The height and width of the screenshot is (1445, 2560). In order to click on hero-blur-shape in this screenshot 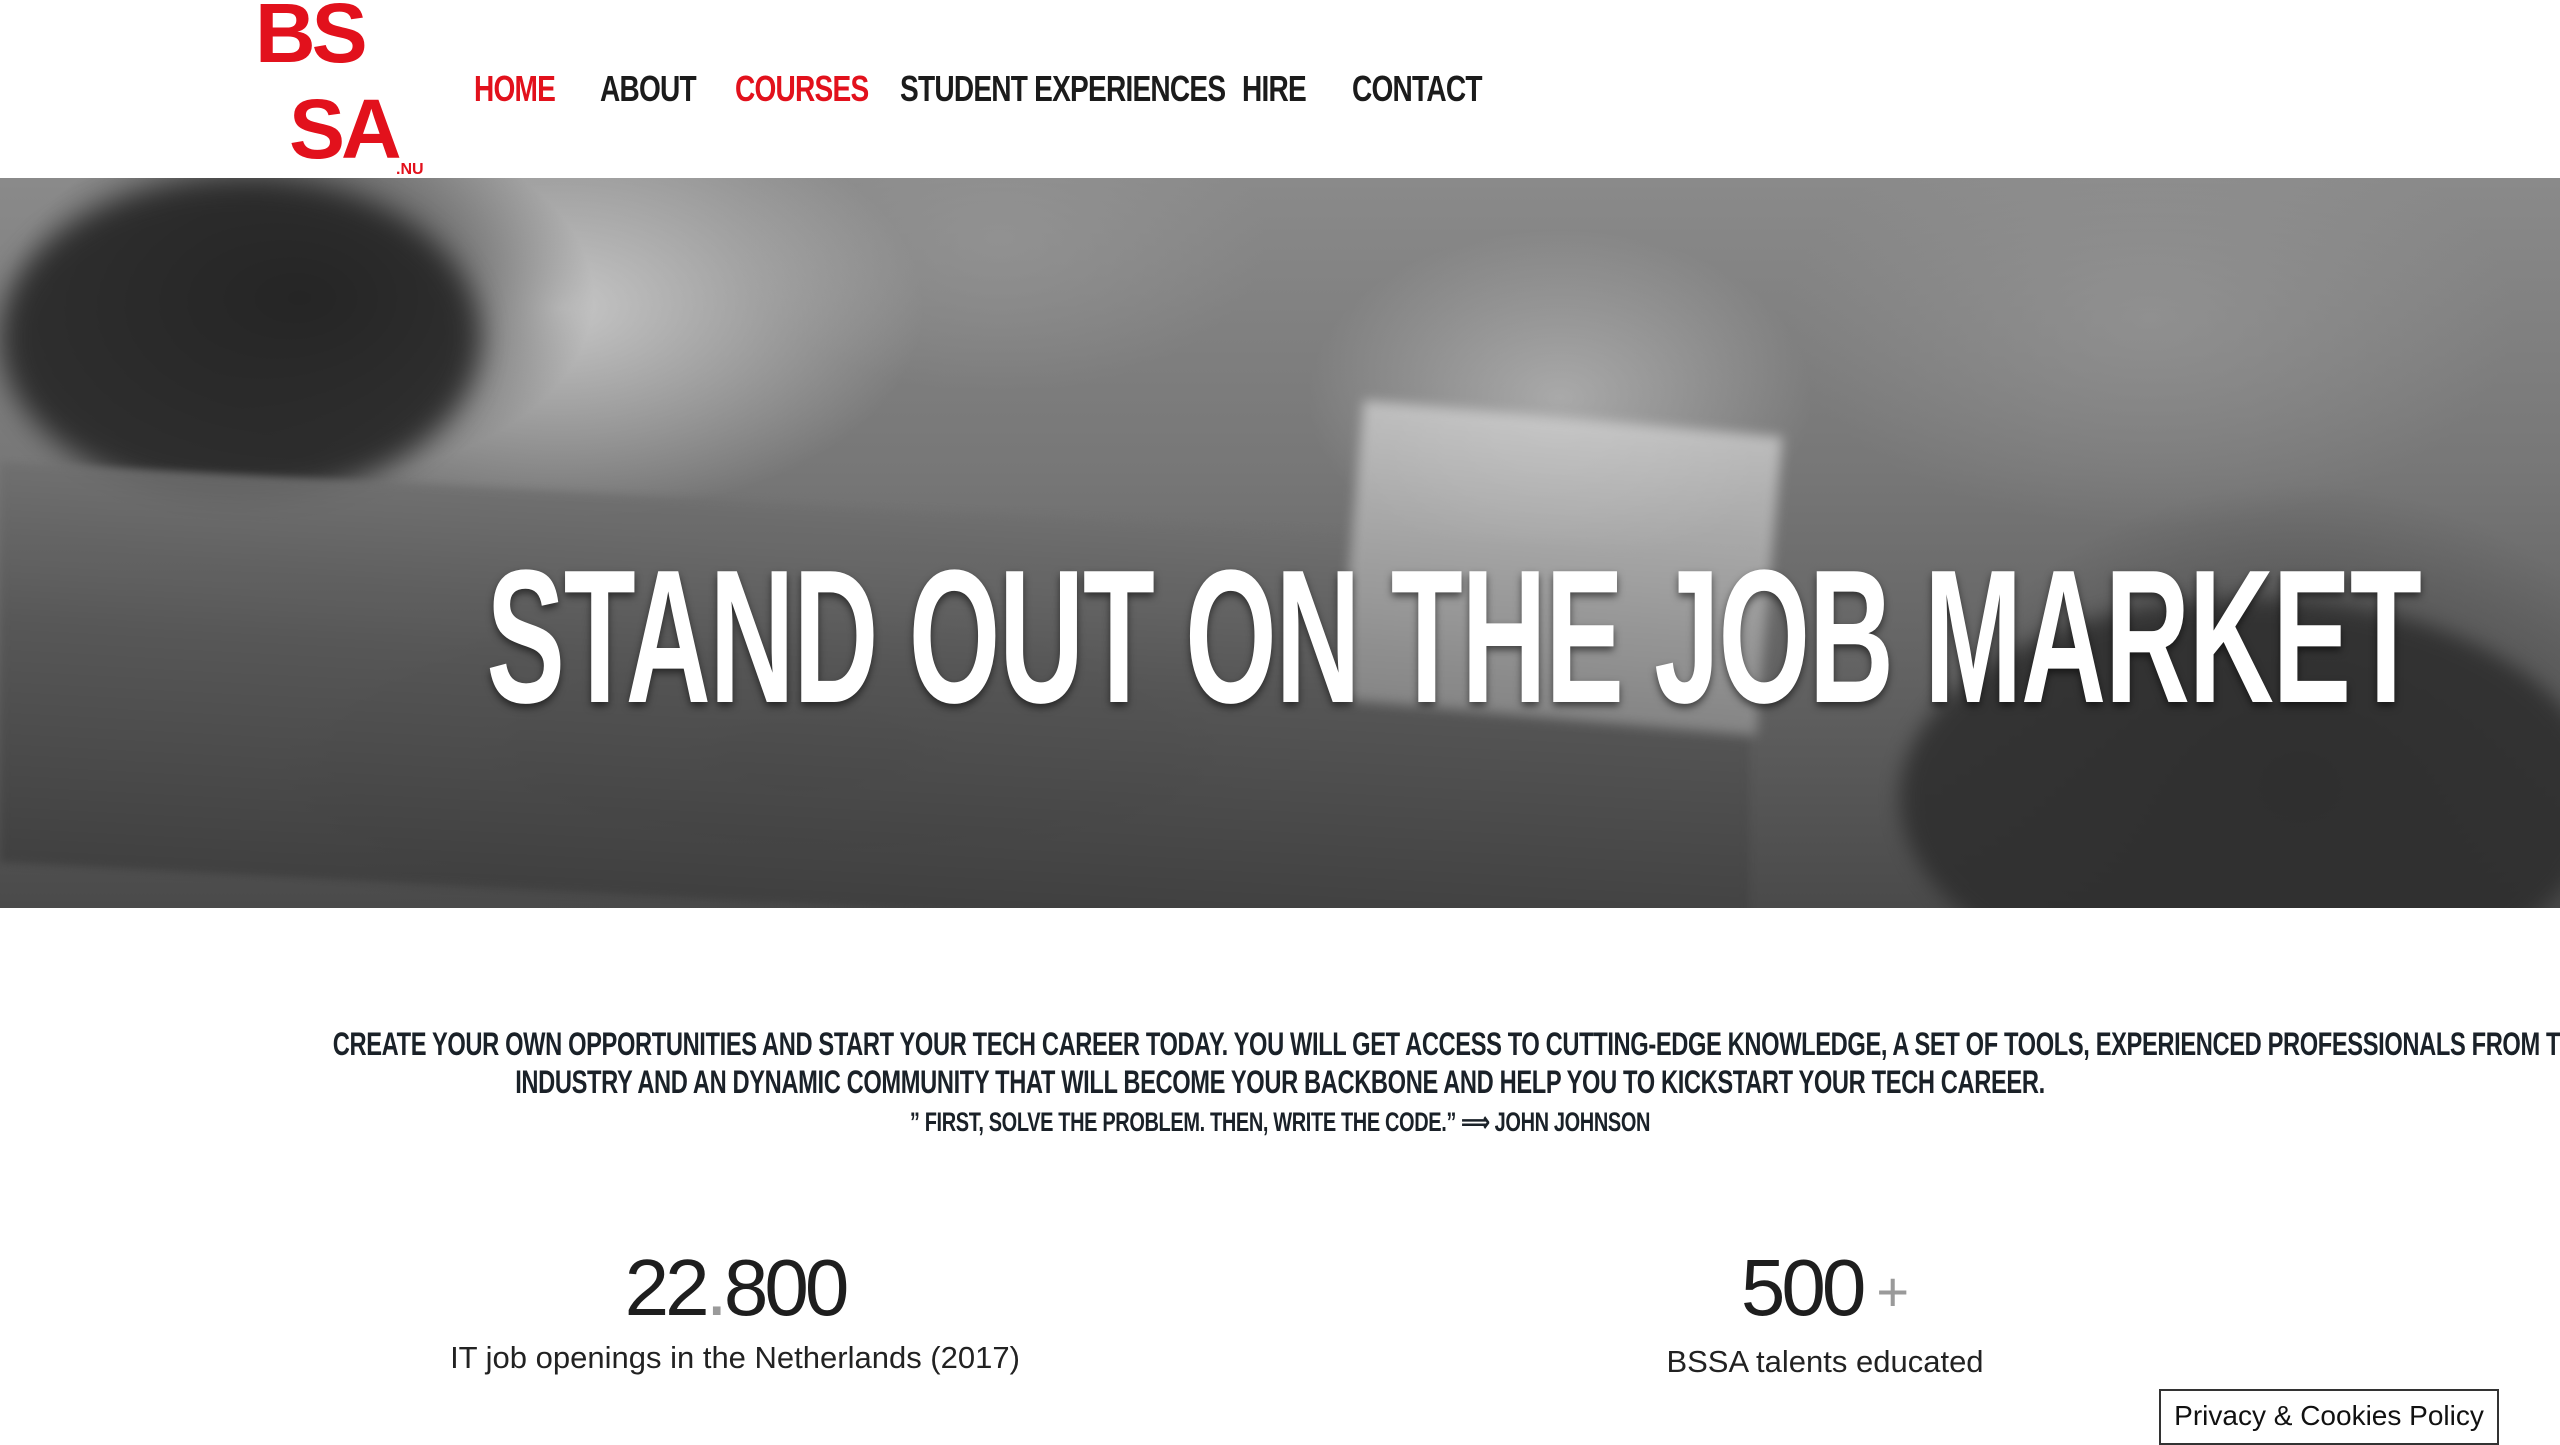, I will do `click(240, 338)`.